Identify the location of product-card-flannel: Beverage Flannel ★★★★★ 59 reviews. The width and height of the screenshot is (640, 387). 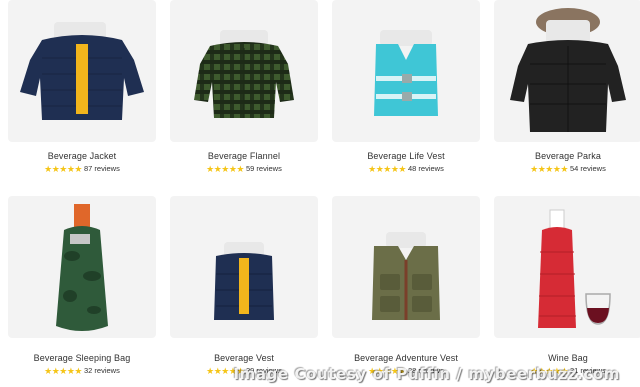
(244, 87).